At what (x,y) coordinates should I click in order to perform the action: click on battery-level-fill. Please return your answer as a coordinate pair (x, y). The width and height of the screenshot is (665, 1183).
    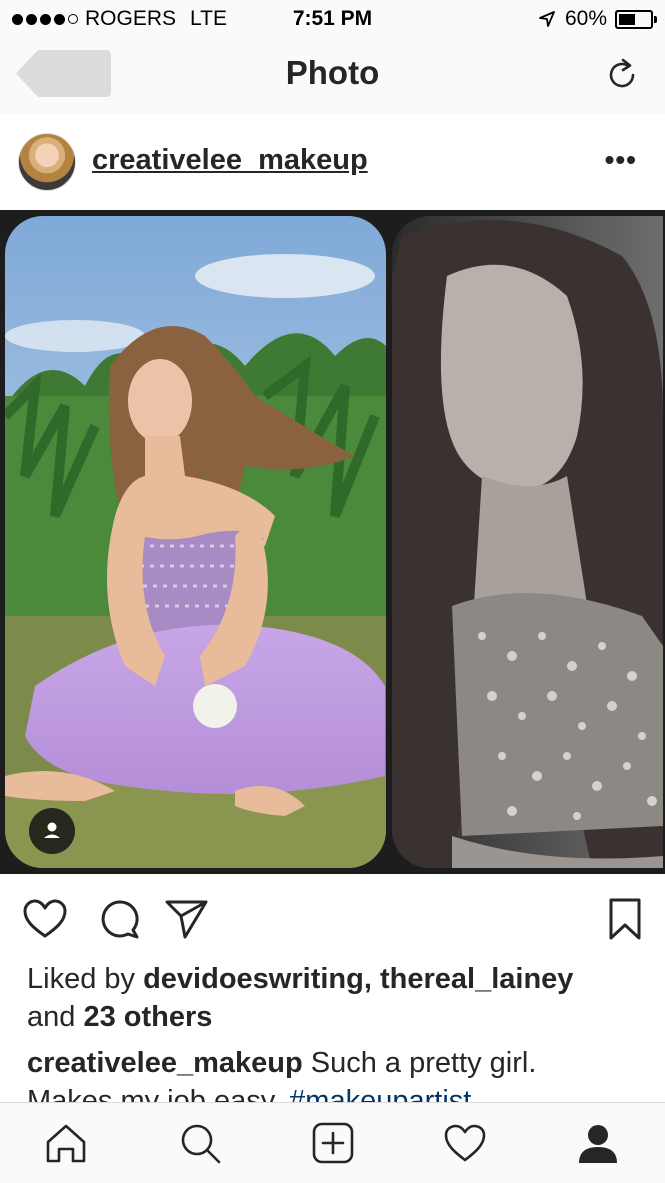
    Looking at the image, I should click on (627, 19).